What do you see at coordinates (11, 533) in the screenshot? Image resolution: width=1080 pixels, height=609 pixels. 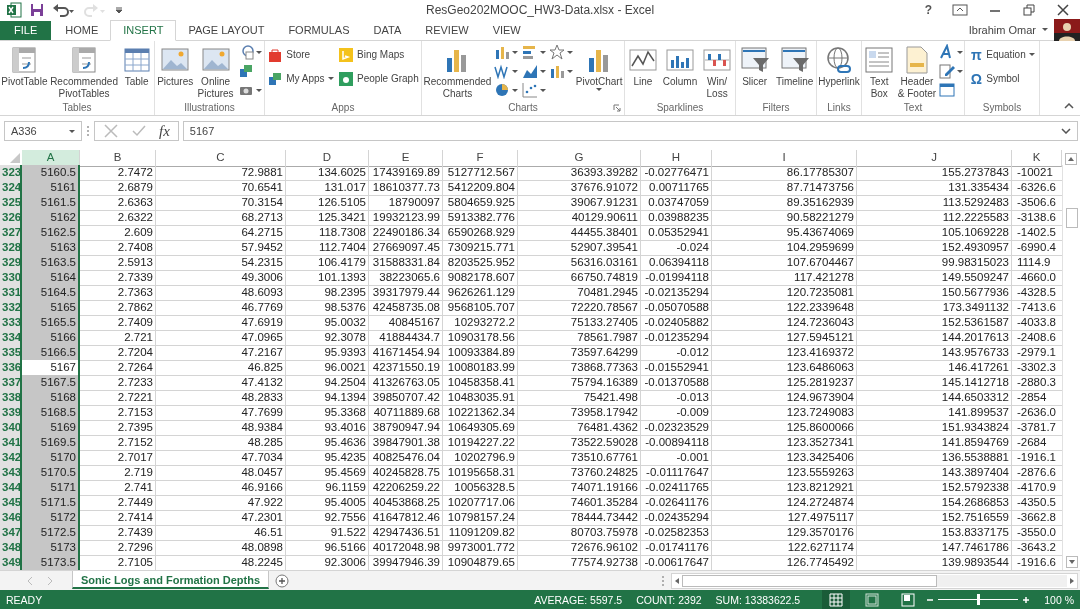 I see `row-header: 347` at bounding box center [11, 533].